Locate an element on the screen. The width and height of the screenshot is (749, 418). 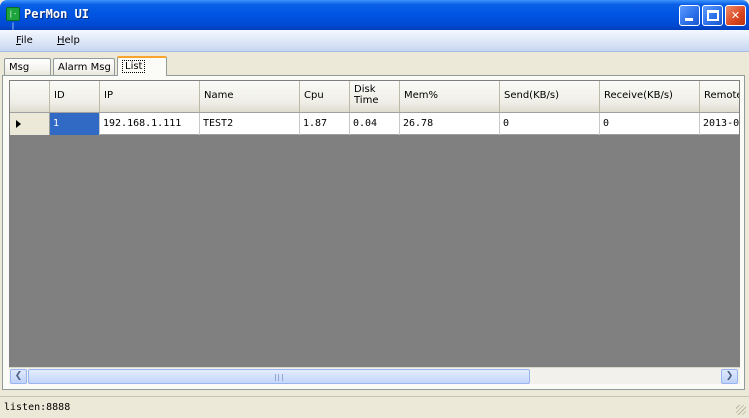
tab-msg: Msg is located at coordinates (27, 67).